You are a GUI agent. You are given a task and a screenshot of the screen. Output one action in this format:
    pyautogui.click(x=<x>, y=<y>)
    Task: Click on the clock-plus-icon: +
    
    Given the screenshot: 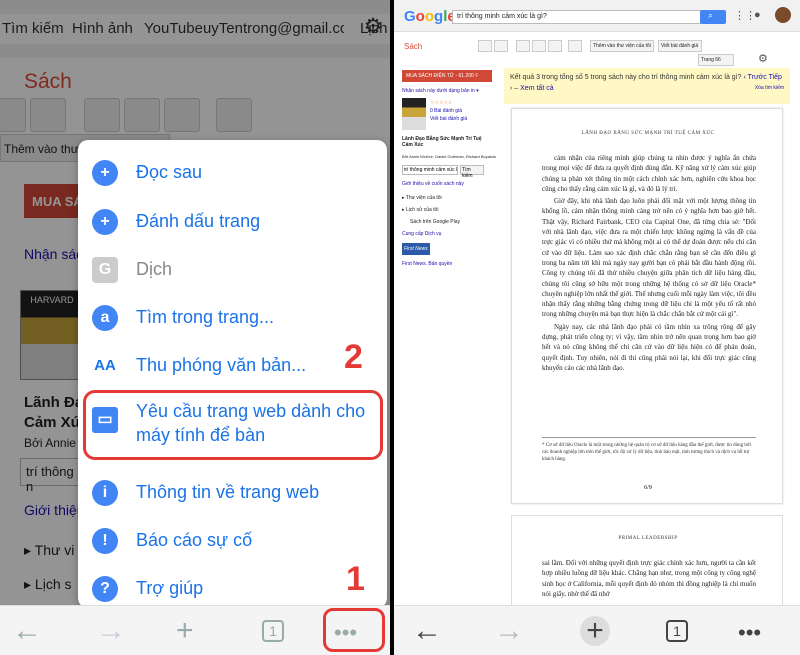 What is the action you would take?
    pyautogui.click(x=105, y=173)
    